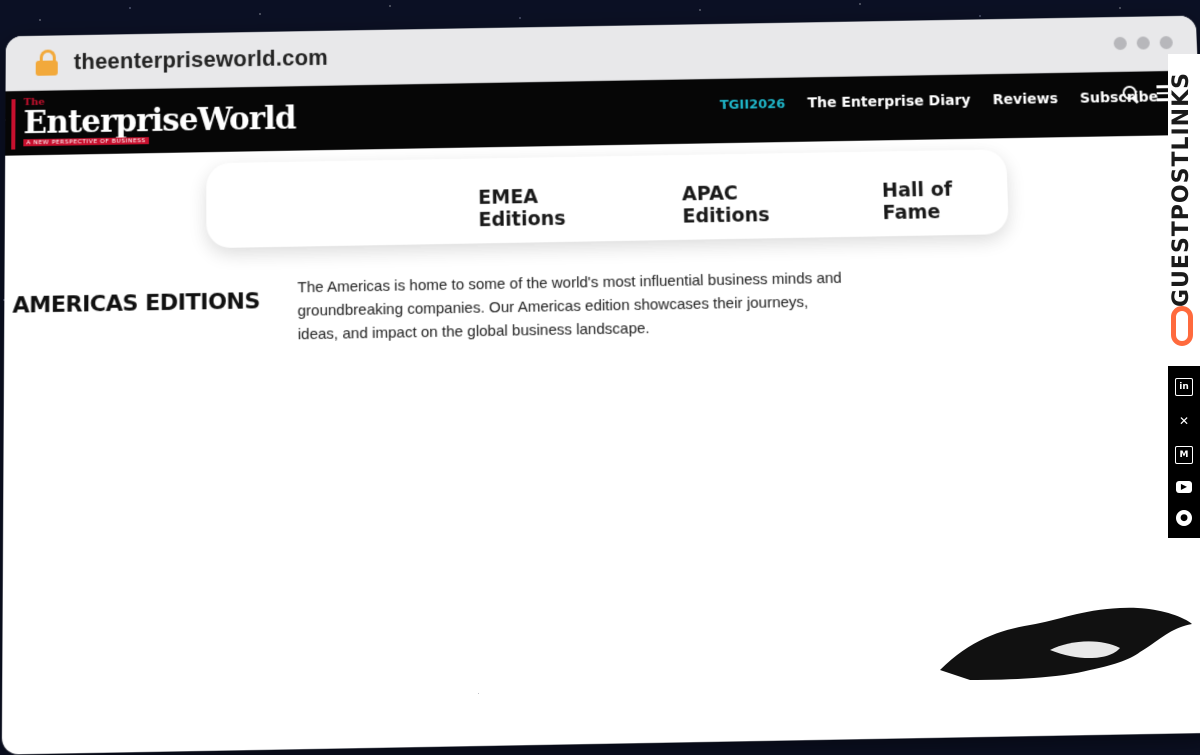 The image size is (1200, 755). What do you see at coordinates (1181, 189) in the screenshot?
I see `guestpostlinks-label: GUESTPOSTLINKS` at bounding box center [1181, 189].